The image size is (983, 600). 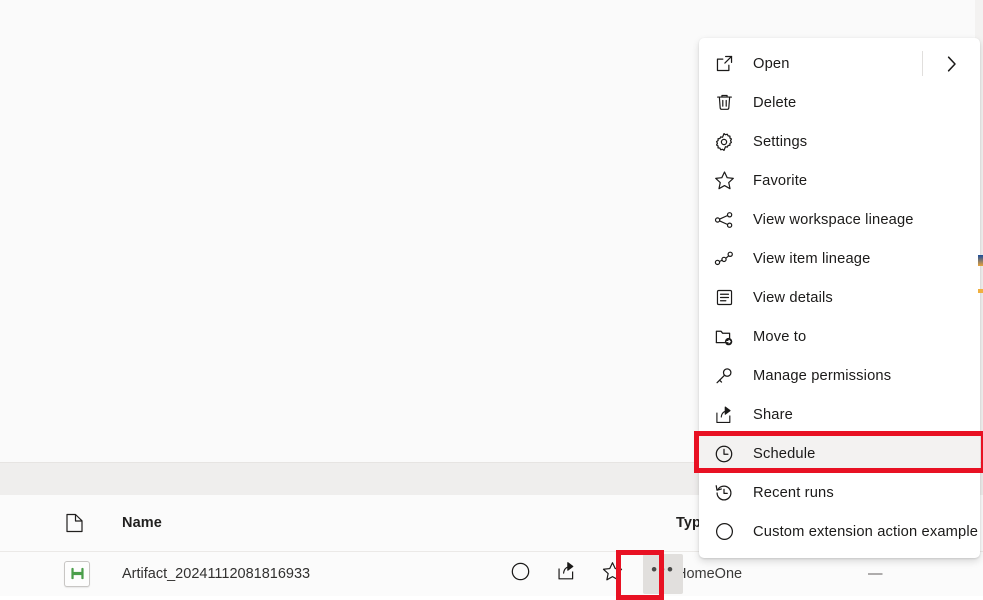 What do you see at coordinates (780, 180) in the screenshot?
I see `menu-item-label: Favorite` at bounding box center [780, 180].